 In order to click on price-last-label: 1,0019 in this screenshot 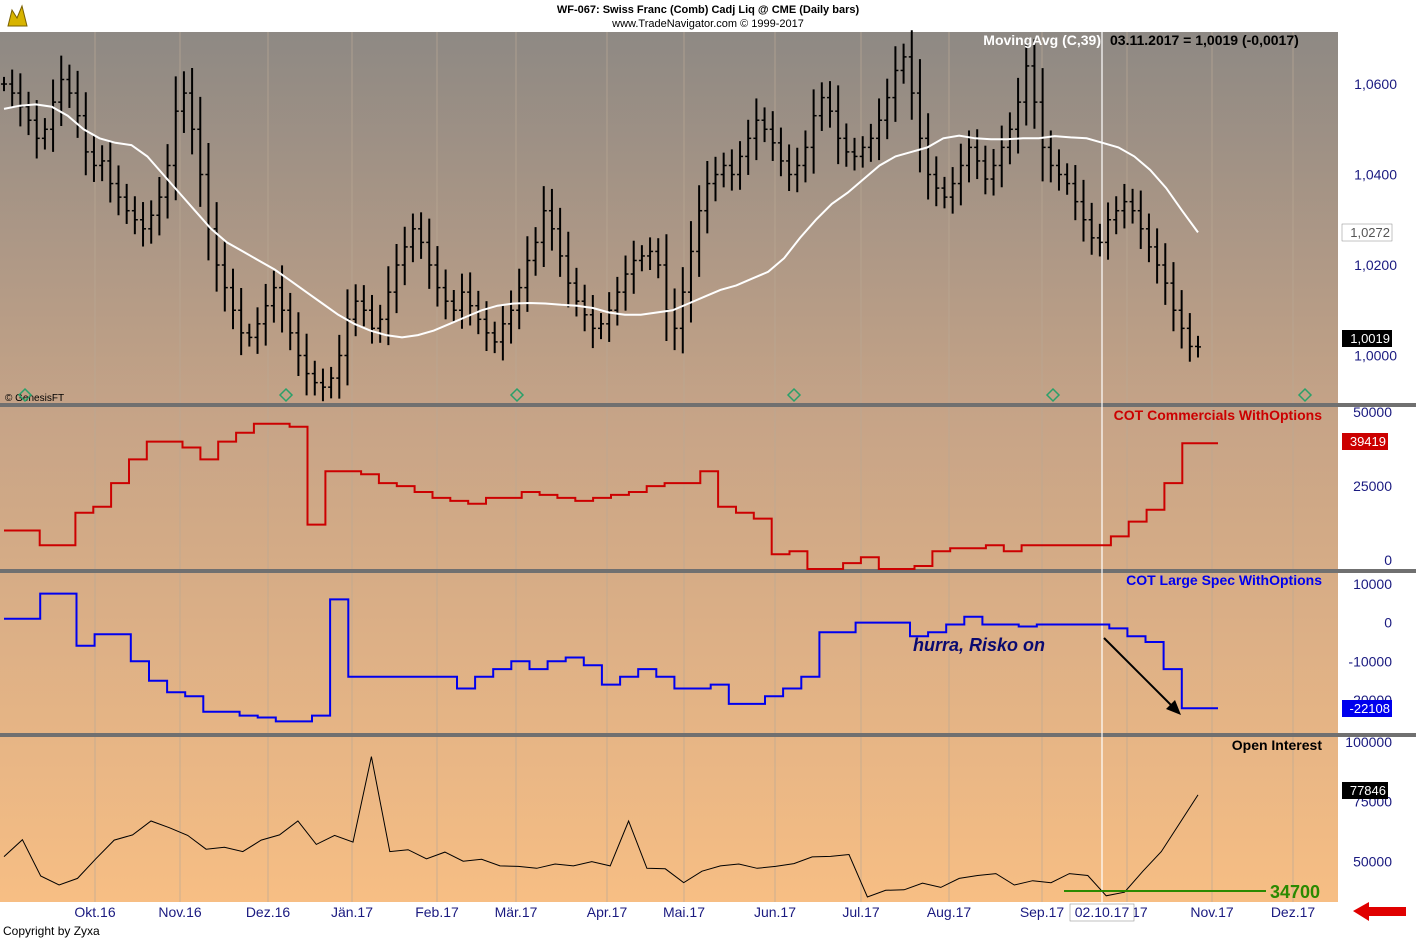, I will do `click(1367, 338)`.